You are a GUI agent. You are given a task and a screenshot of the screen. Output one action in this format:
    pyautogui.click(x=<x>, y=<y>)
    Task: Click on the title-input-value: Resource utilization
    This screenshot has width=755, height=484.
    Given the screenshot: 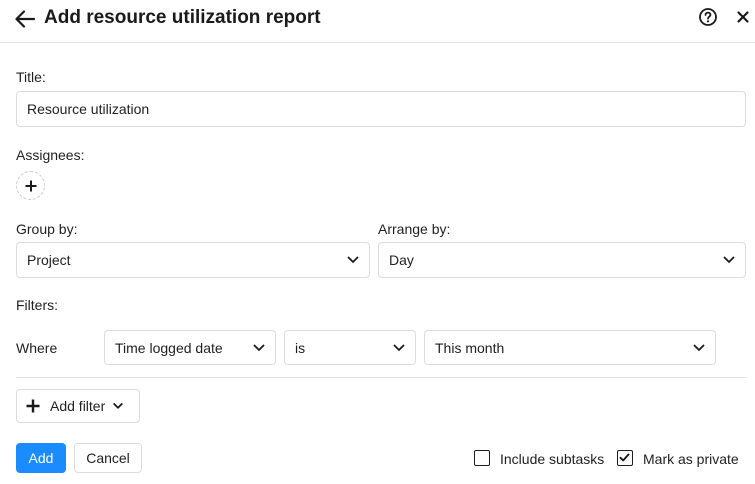 What is the action you would take?
    pyautogui.click(x=88, y=109)
    